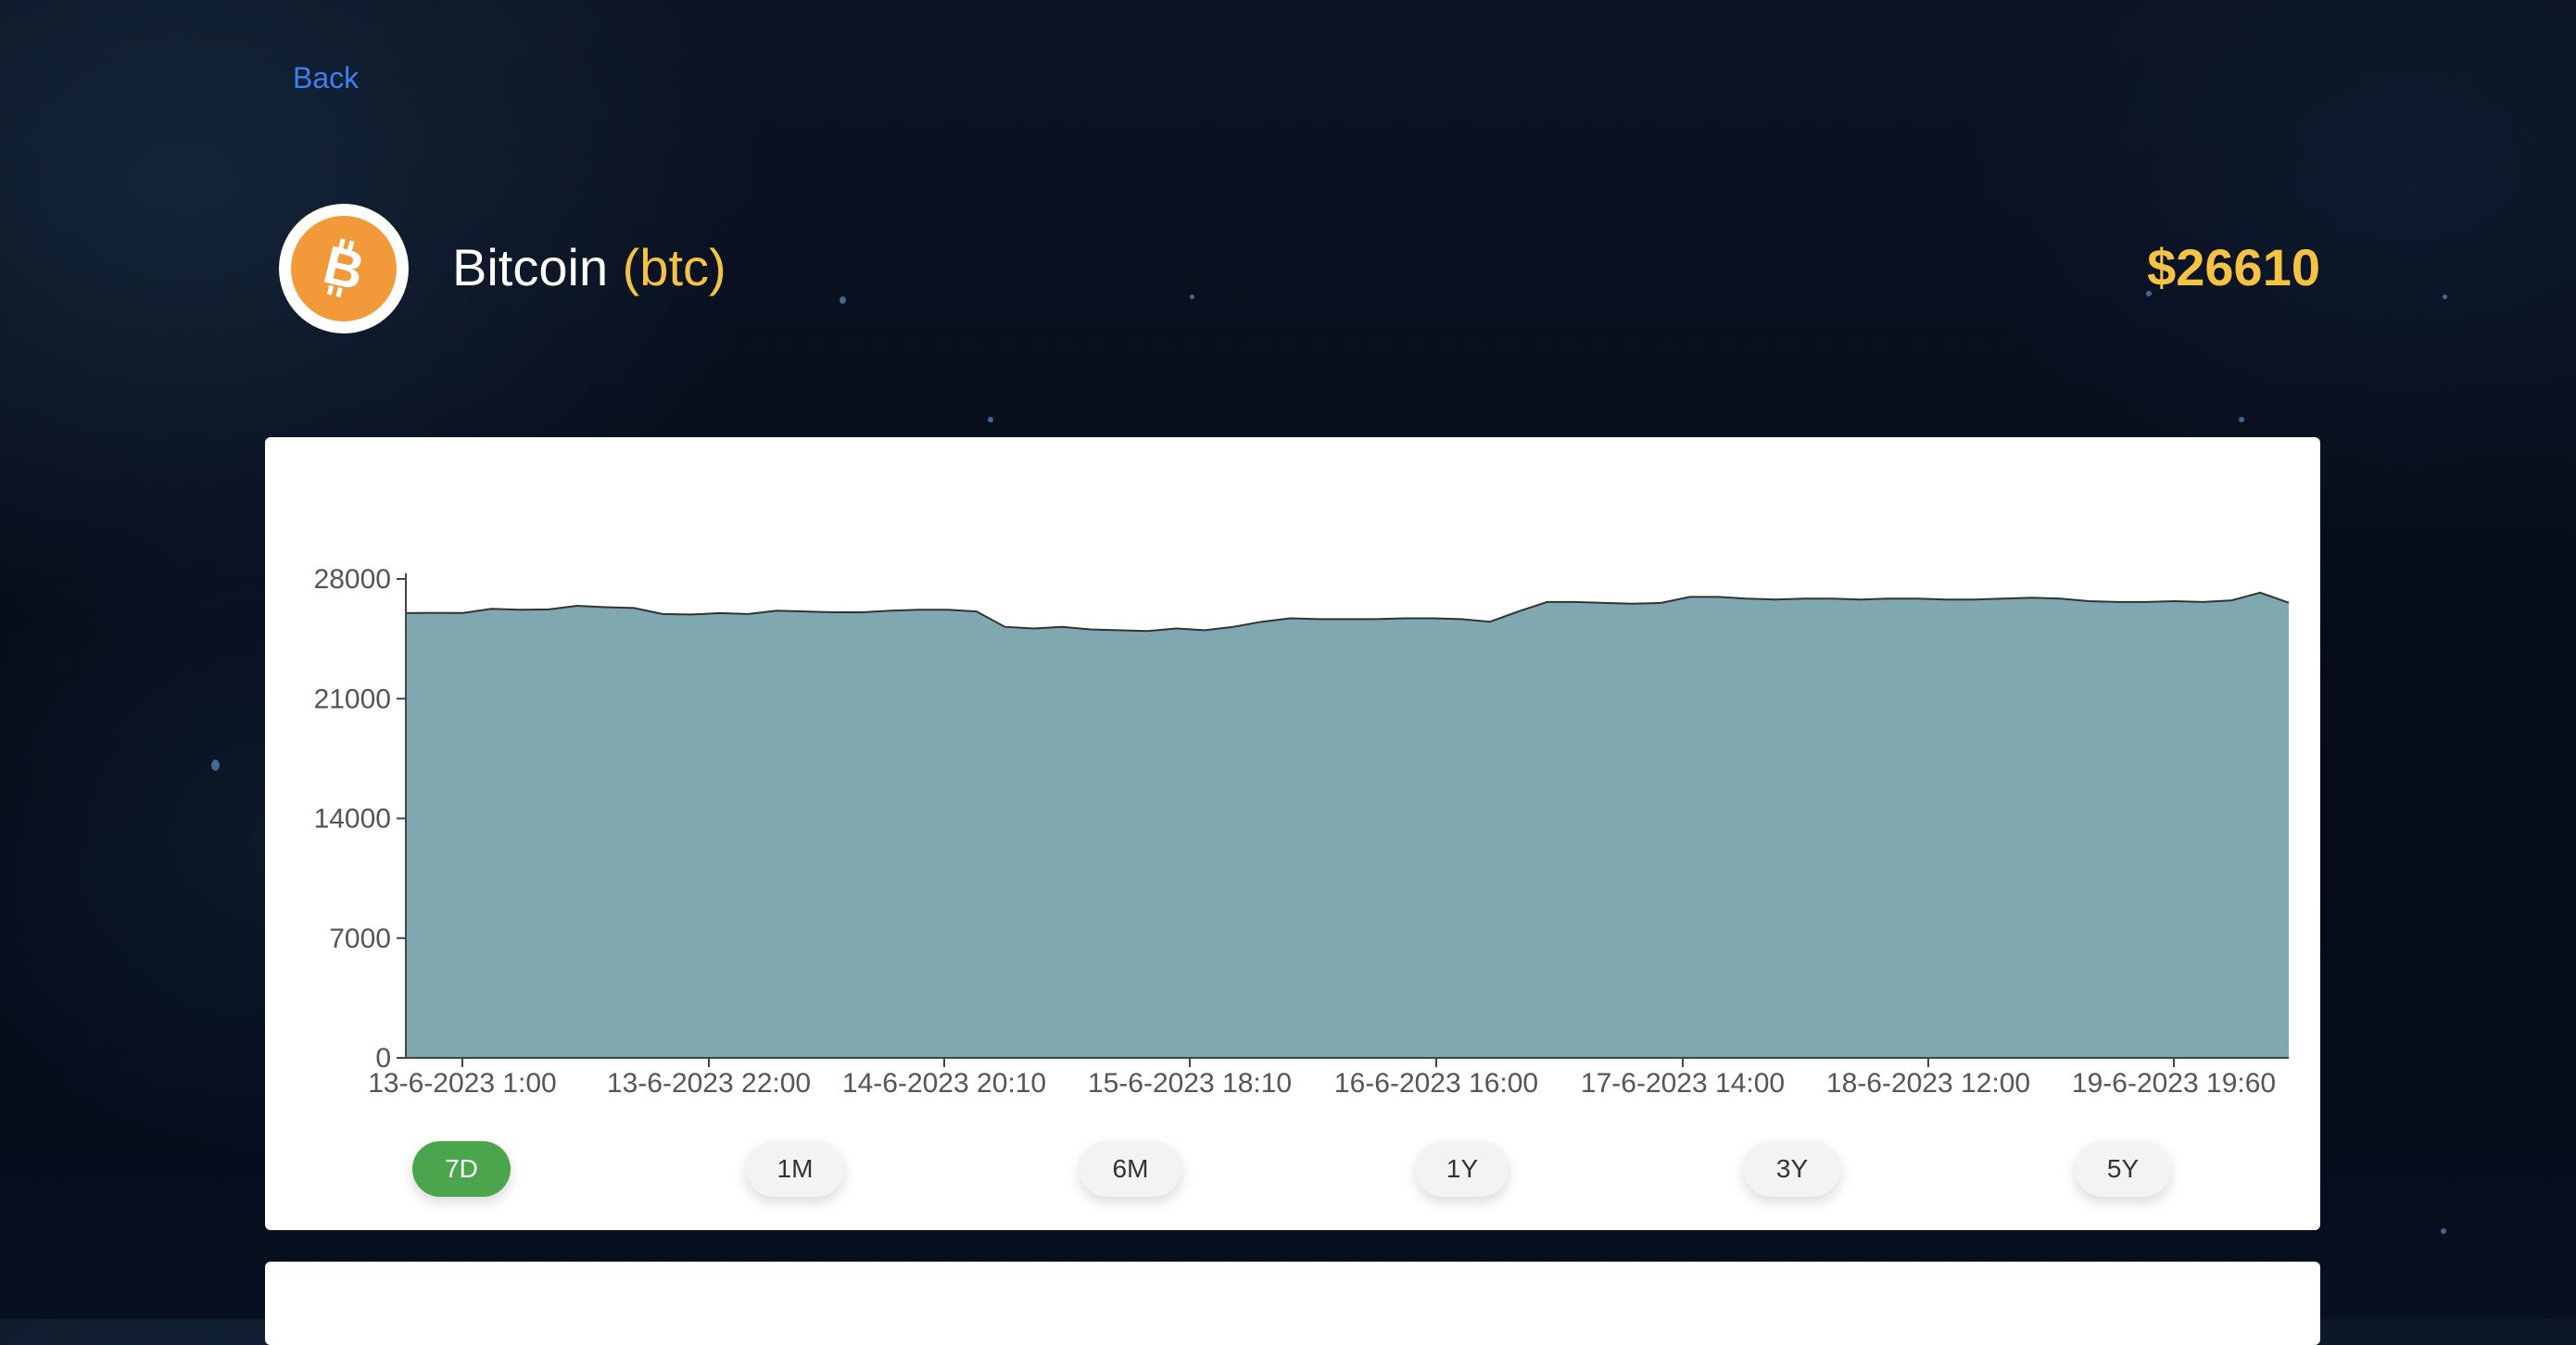  Describe the element at coordinates (1463, 1169) in the screenshot. I see `range-button-1y: 1Y` at that location.